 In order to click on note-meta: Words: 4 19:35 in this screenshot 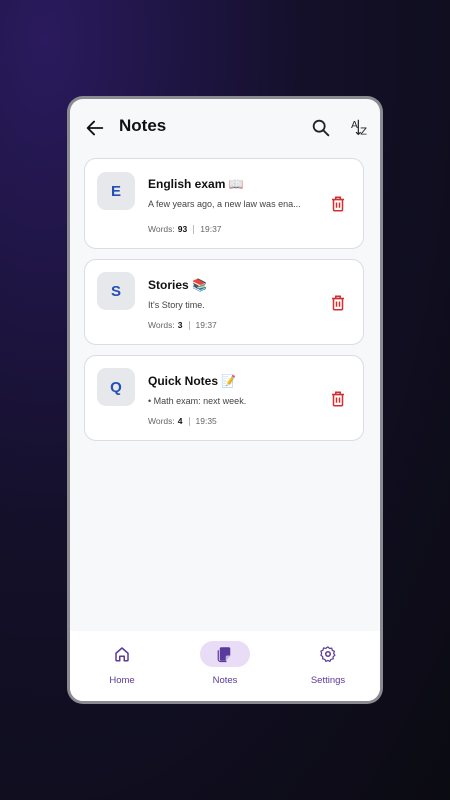, I will do `click(182, 421)`.